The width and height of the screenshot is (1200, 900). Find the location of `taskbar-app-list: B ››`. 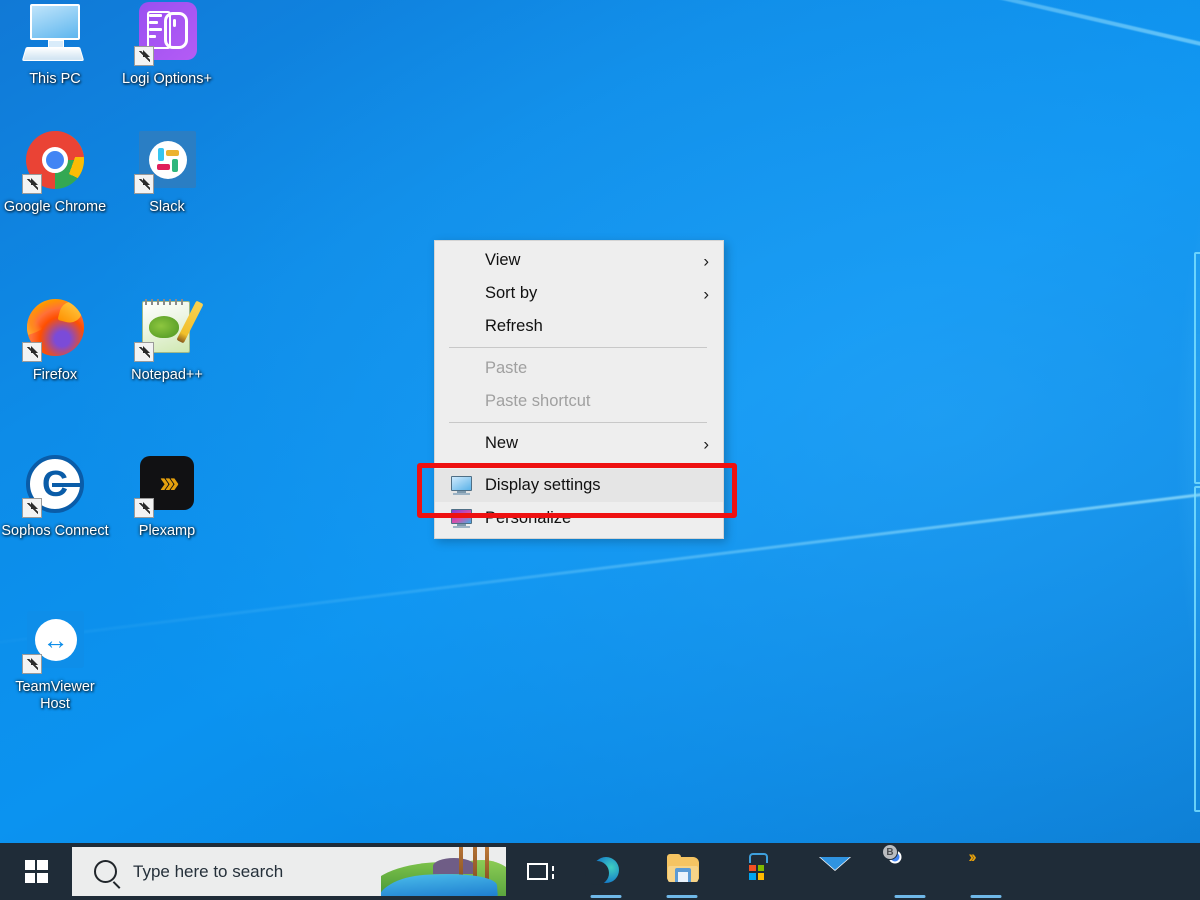

taskbar-app-list: B ›› is located at coordinates (796, 871).